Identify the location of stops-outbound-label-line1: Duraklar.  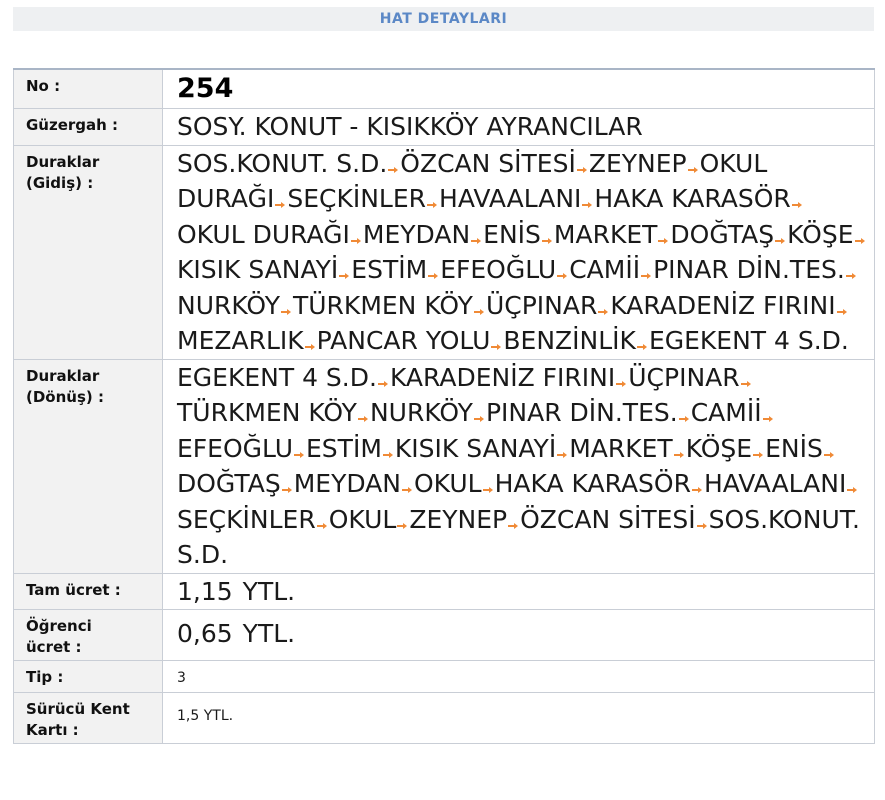
(63, 161).